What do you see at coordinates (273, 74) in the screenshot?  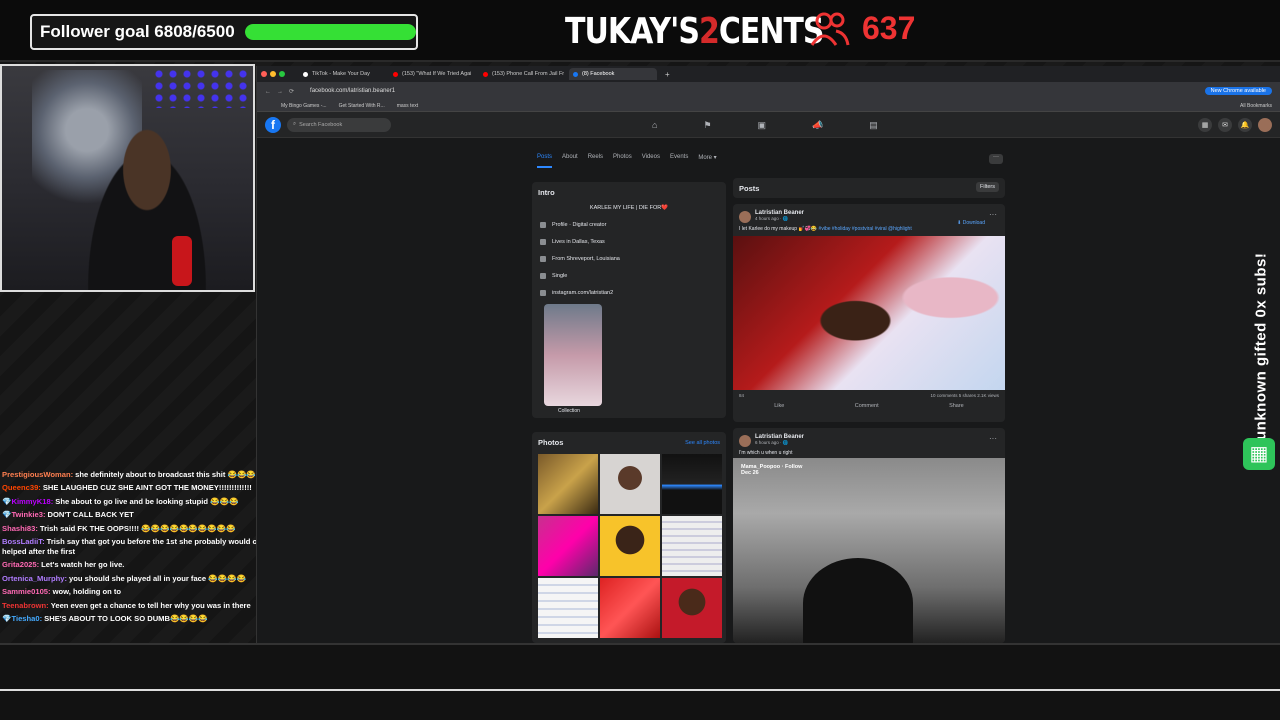 I see `window-controls` at bounding box center [273, 74].